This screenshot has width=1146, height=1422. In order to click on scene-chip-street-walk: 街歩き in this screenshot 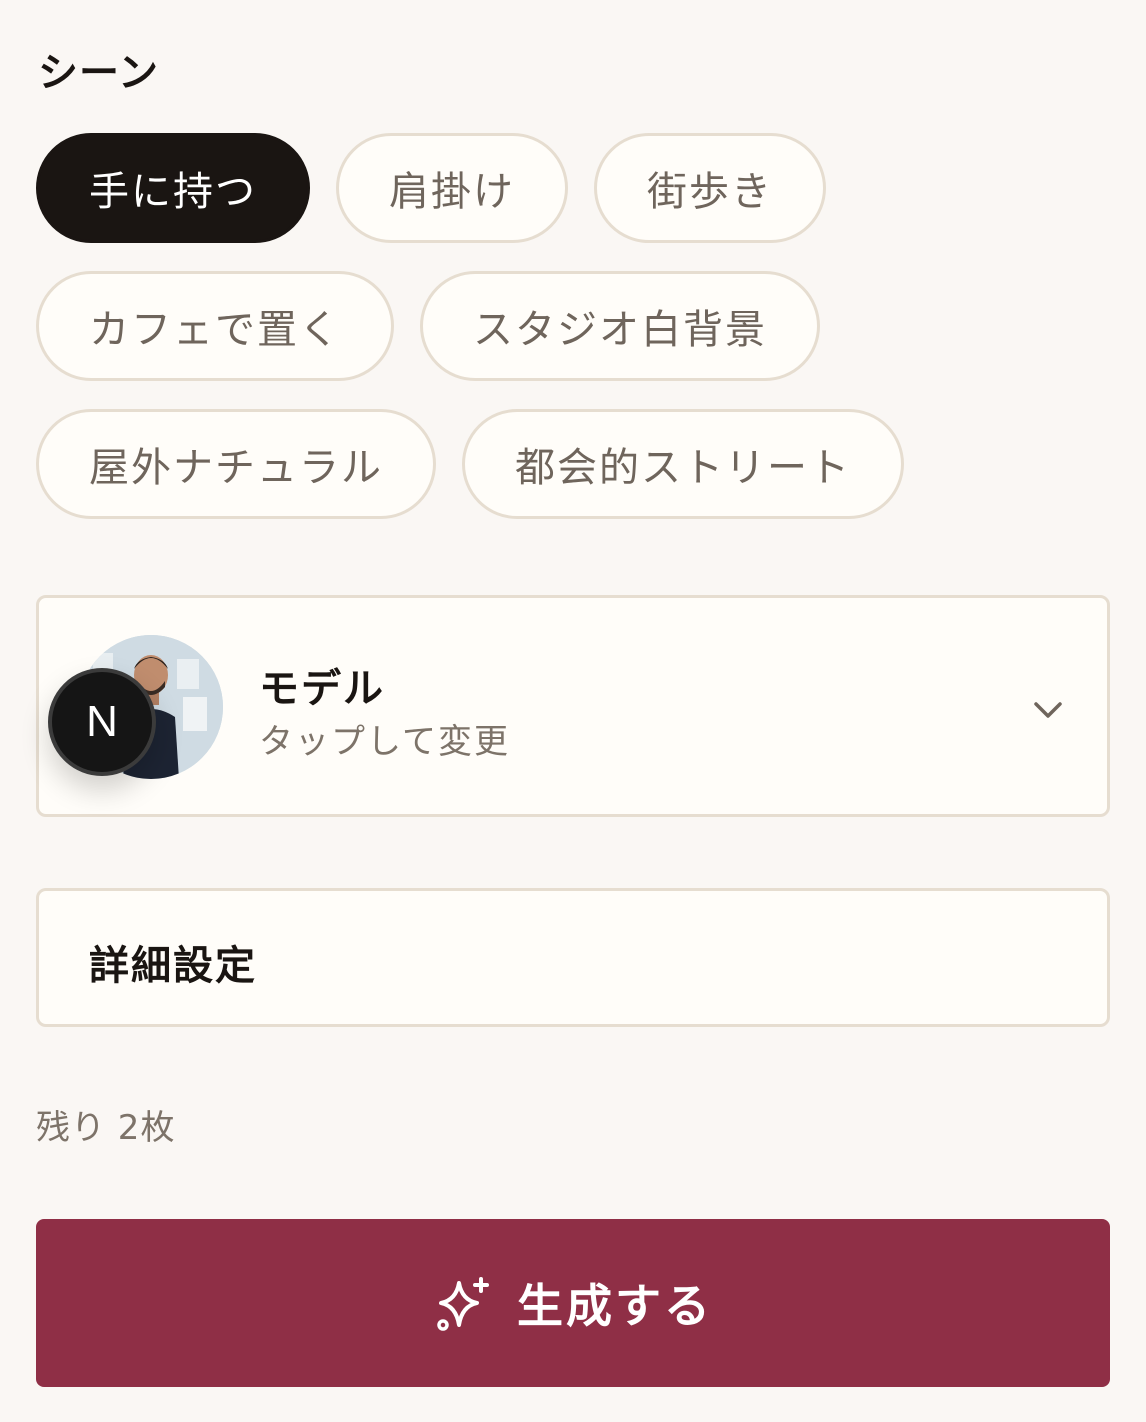, I will do `click(710, 188)`.